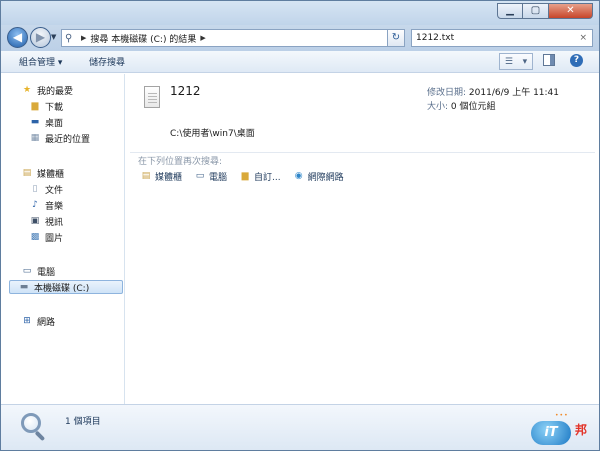  What do you see at coordinates (549, 60) in the screenshot?
I see `preview-pane-icon` at bounding box center [549, 60].